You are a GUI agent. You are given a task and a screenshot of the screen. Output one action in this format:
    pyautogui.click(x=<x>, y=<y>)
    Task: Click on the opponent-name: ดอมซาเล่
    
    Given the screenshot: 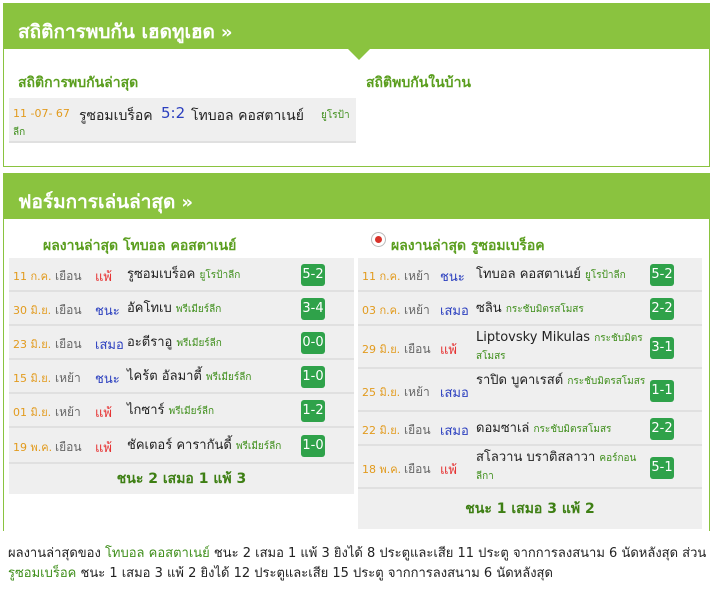 What is the action you would take?
    pyautogui.click(x=502, y=428)
    